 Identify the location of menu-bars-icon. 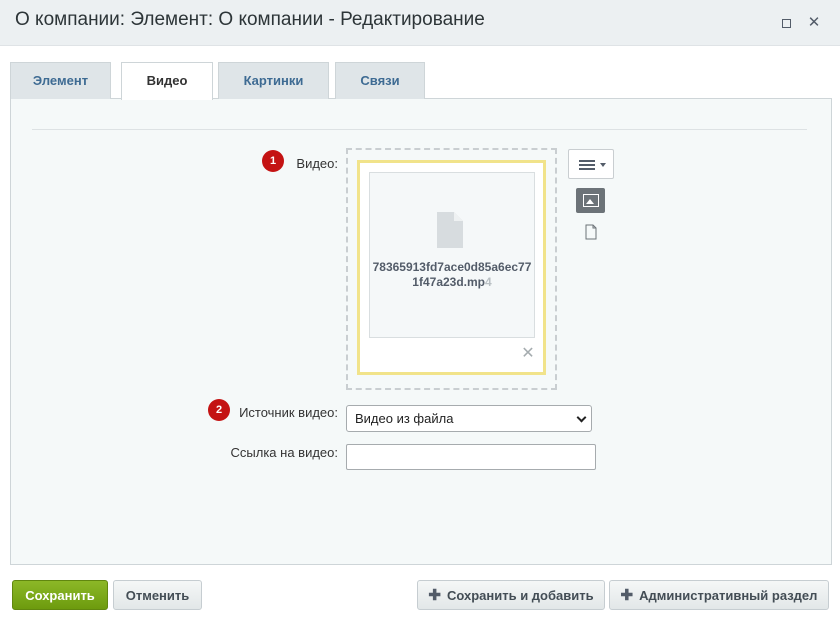
(587, 165).